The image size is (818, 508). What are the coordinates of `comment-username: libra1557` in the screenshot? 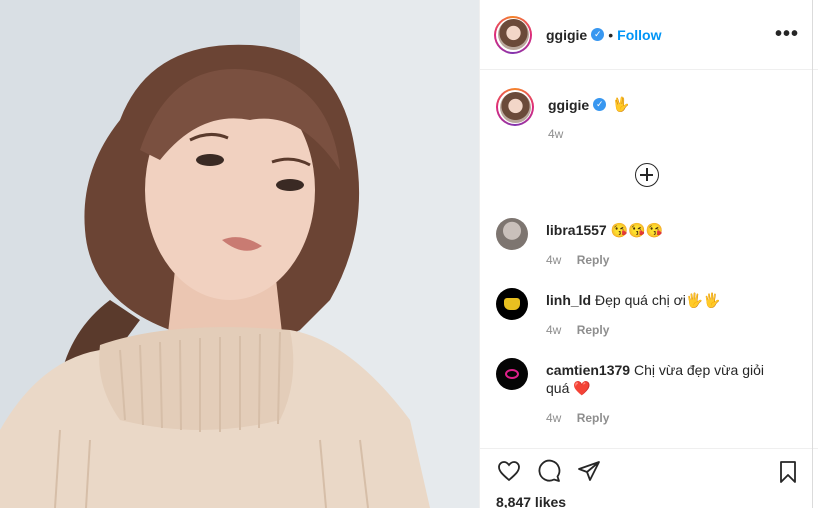 It's located at (576, 230).